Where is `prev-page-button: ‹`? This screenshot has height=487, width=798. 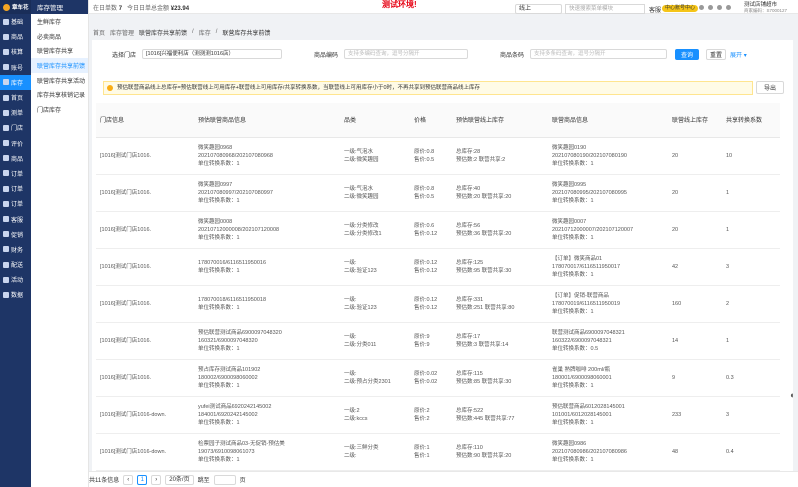
prev-page-button: ‹ is located at coordinates (128, 479).